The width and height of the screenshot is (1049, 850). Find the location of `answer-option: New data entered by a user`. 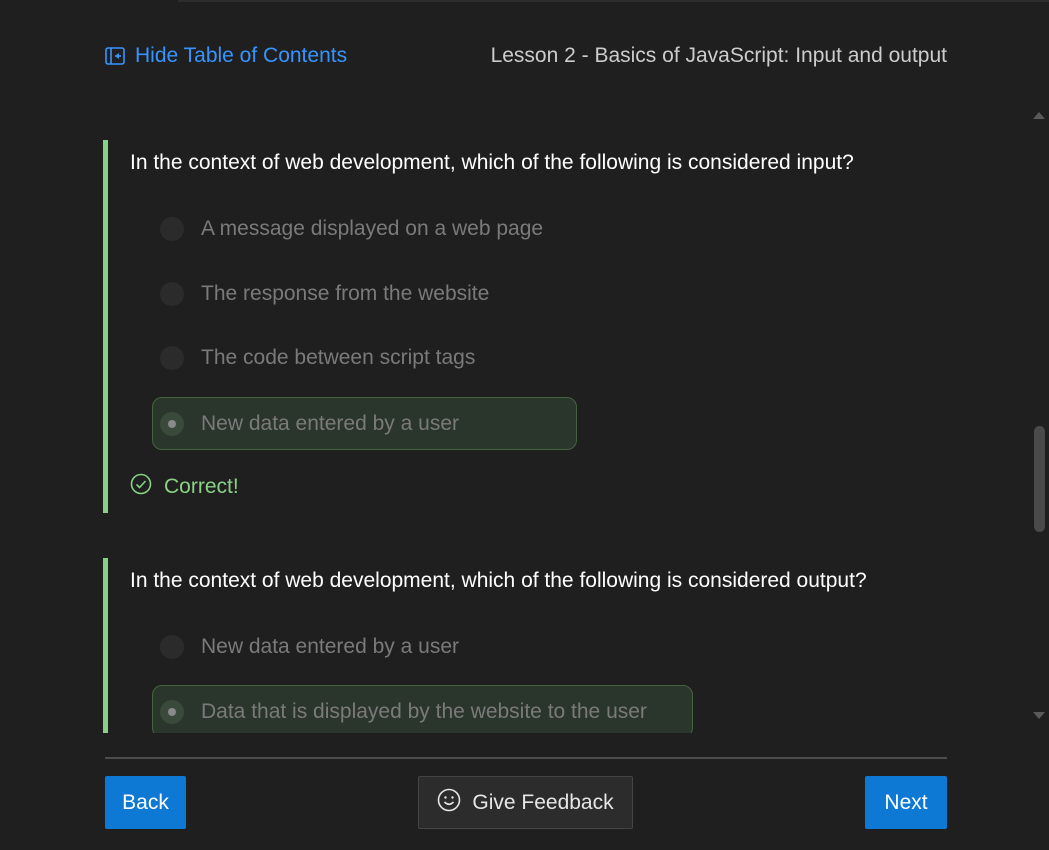

answer-option: New data entered by a user is located at coordinates (362, 647).